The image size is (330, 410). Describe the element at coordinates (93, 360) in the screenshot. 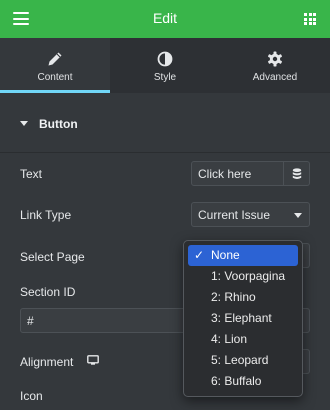

I see `desktop-icon` at that location.